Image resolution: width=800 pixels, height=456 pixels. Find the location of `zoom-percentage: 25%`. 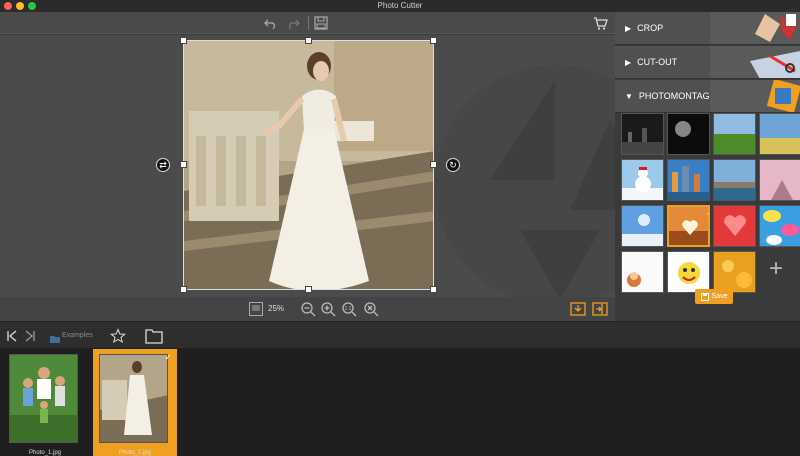

zoom-percentage: 25% is located at coordinates (276, 308).